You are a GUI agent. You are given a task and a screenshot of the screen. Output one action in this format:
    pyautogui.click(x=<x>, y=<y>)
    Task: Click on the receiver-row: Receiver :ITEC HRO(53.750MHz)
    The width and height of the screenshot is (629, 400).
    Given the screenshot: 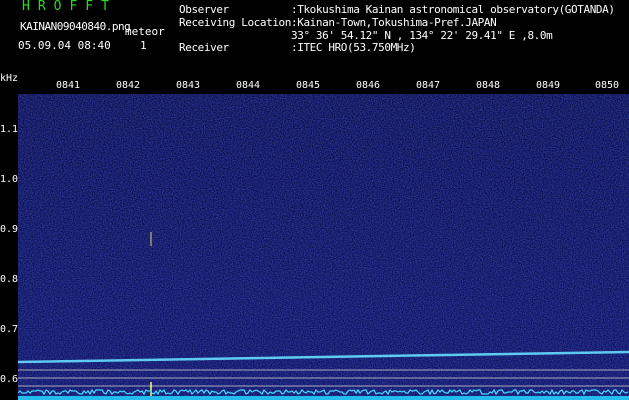 What is the action you would take?
    pyautogui.click(x=297, y=47)
    